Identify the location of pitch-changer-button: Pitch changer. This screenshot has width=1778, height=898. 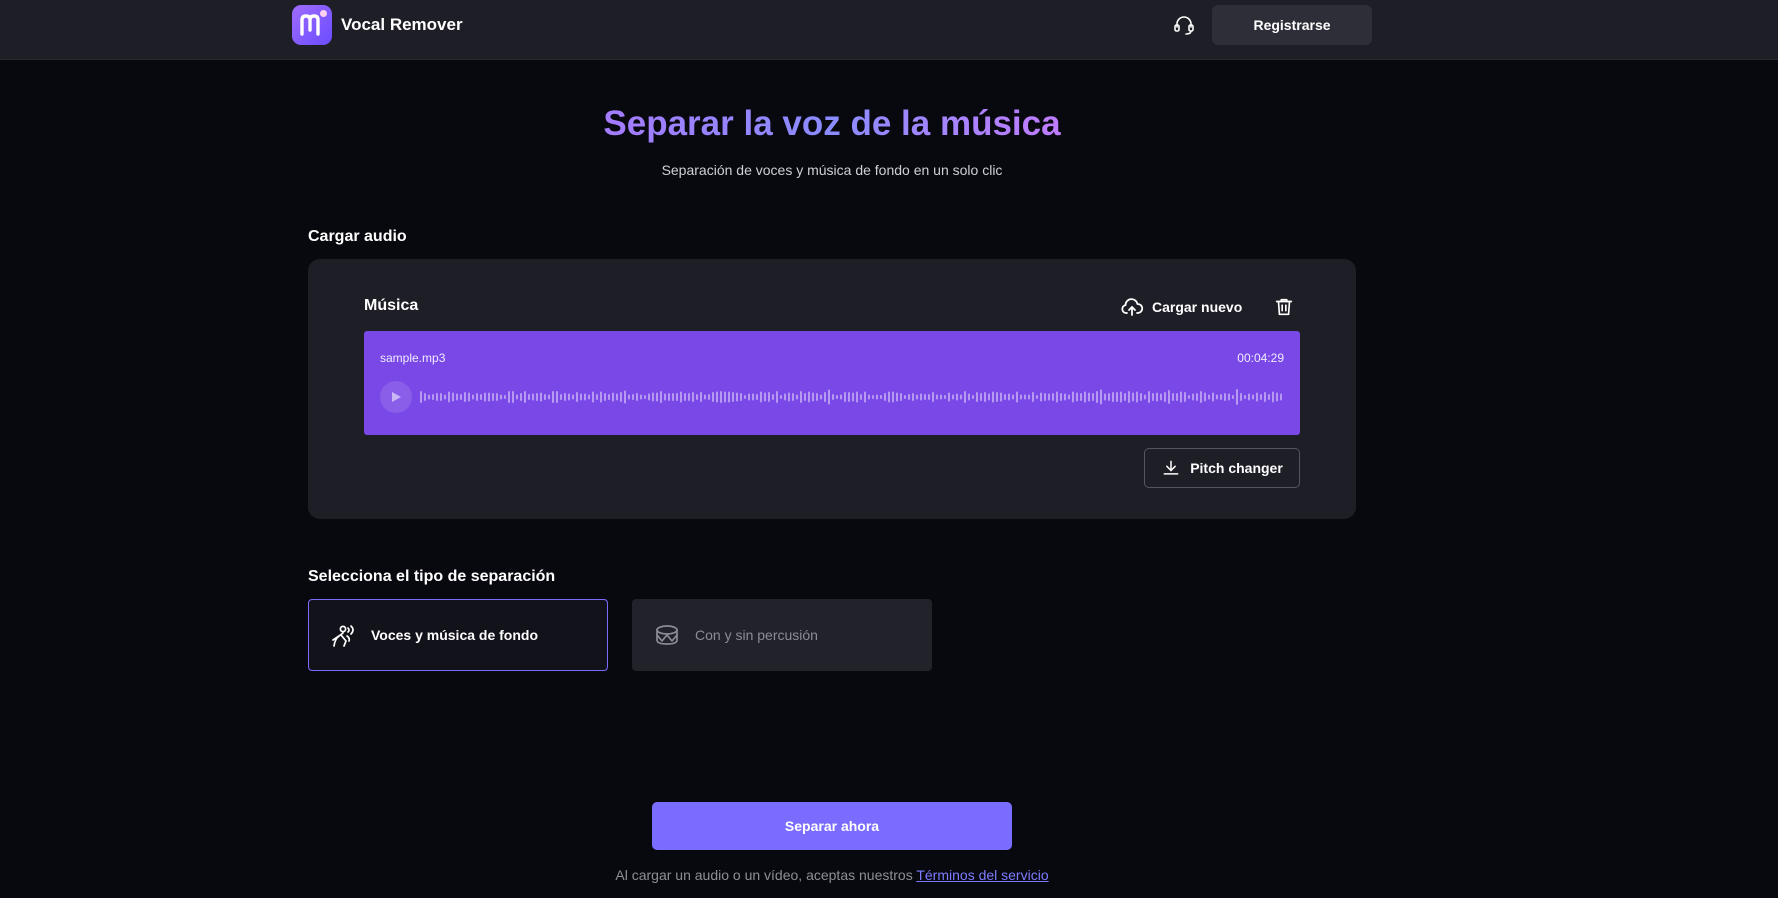
(1222, 468).